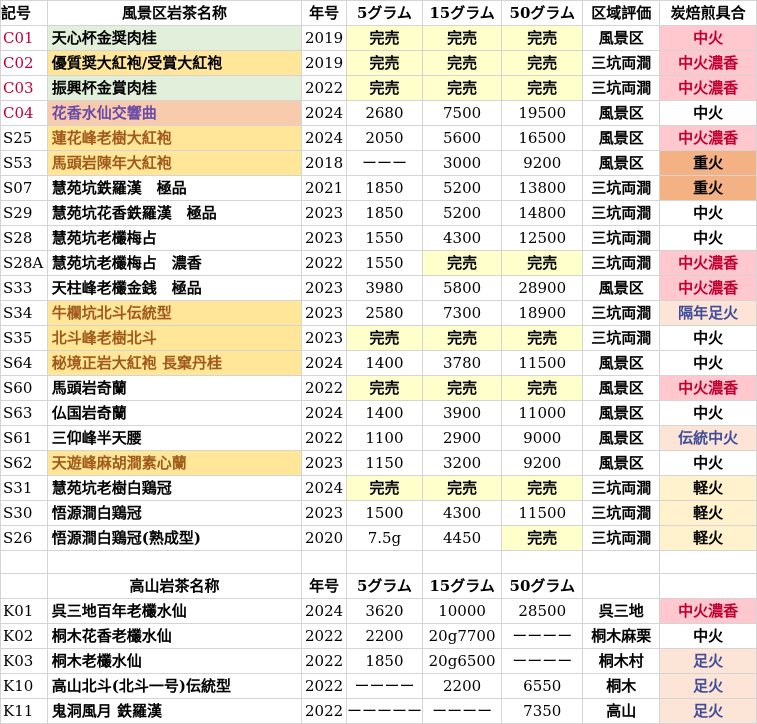 The image size is (757, 724). What do you see at coordinates (174, 686) in the screenshot?
I see `cell-name: 高山北斗(北斗一号)伝統型` at bounding box center [174, 686].